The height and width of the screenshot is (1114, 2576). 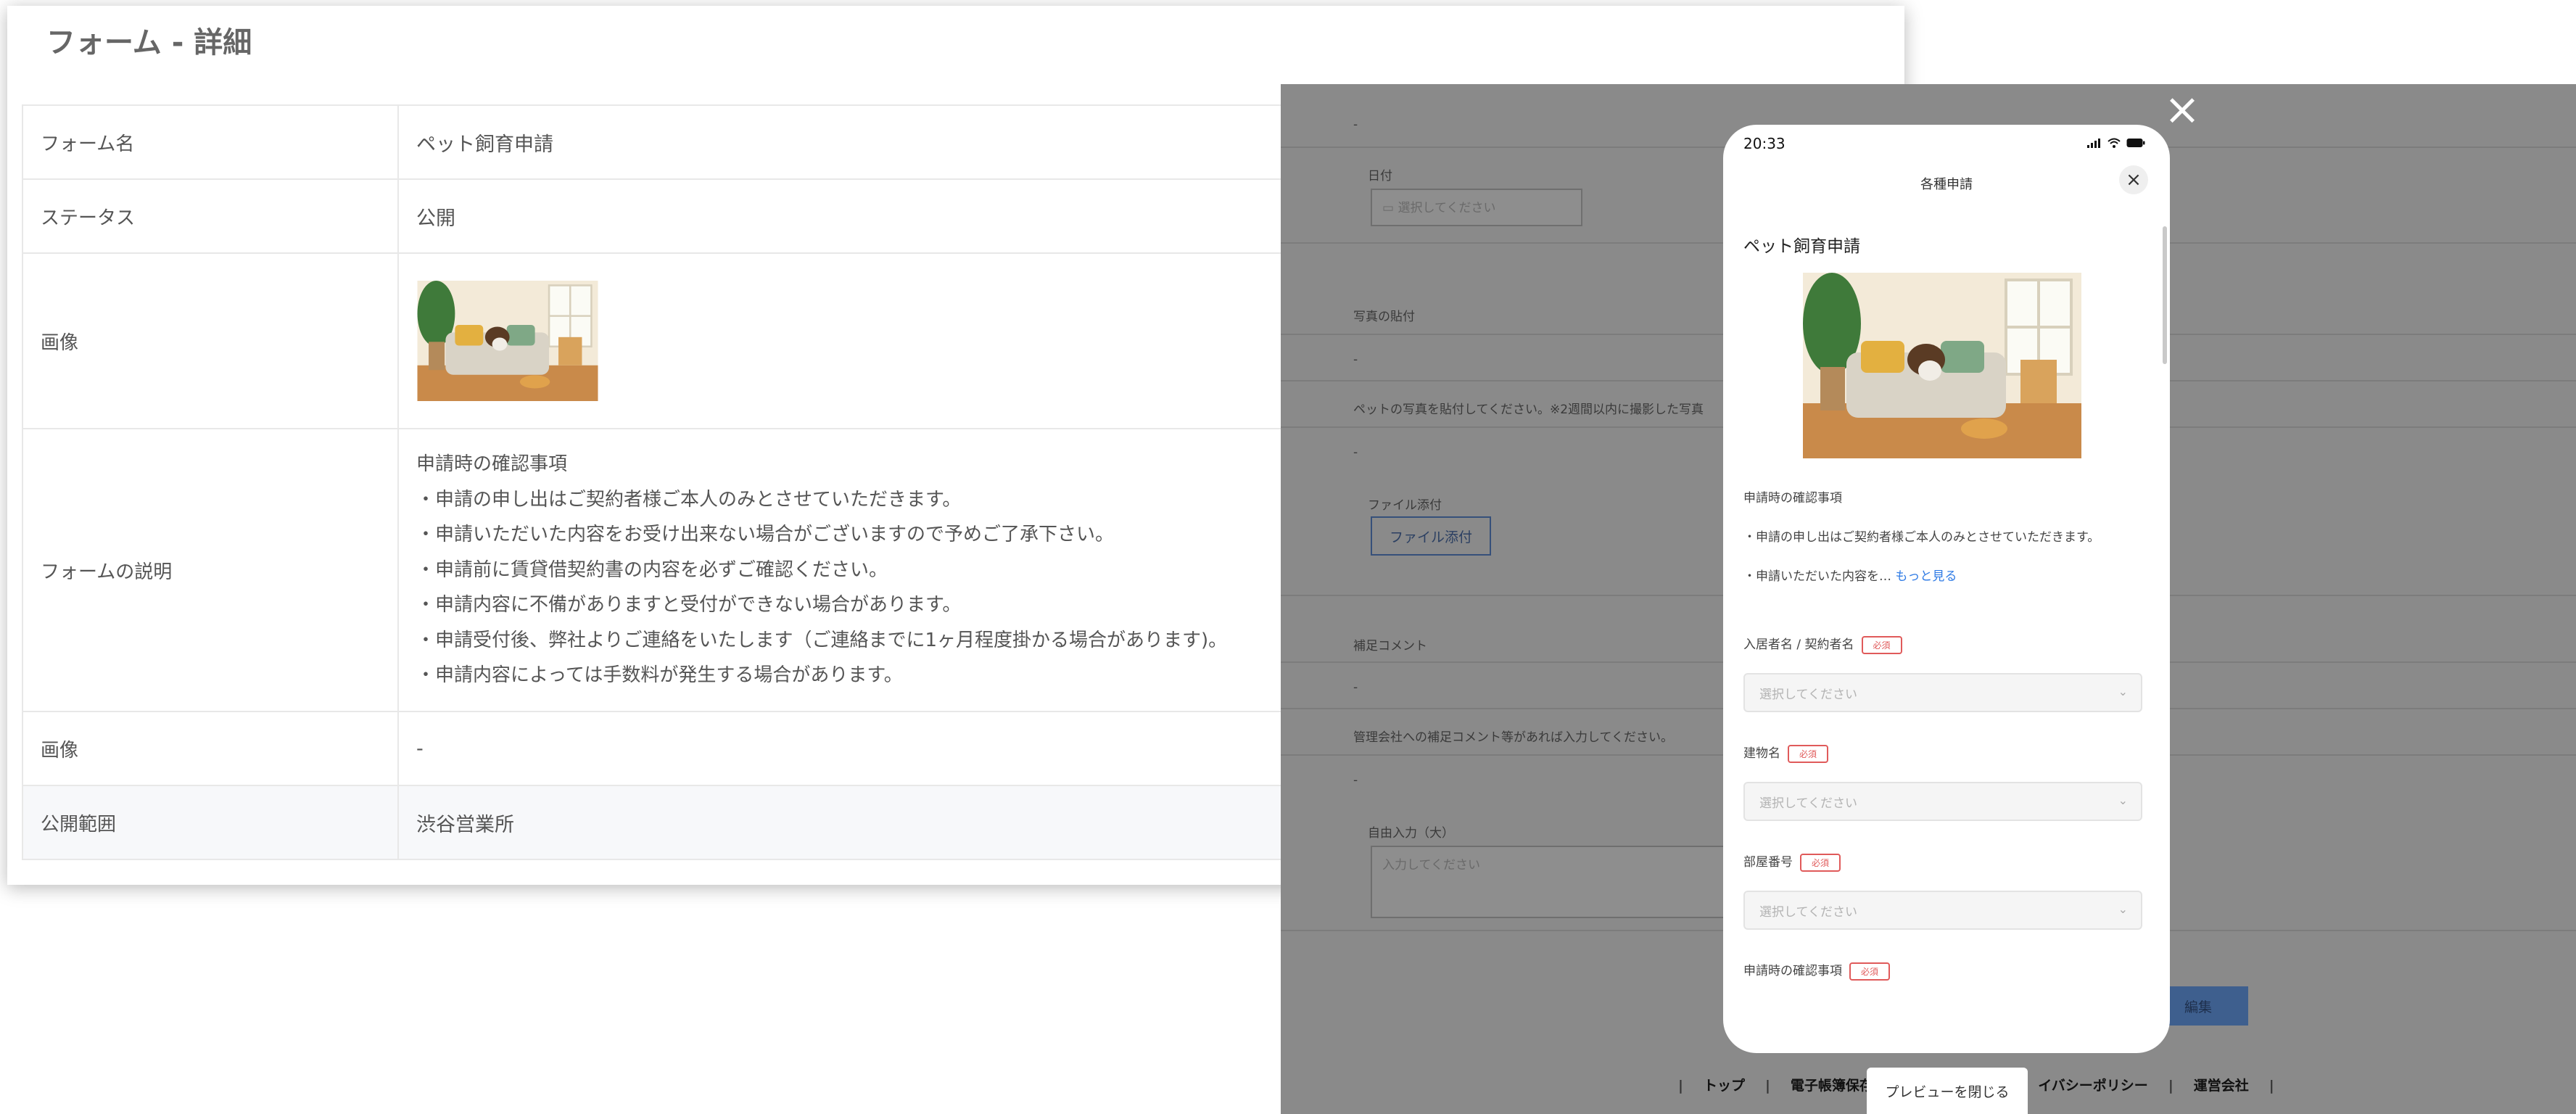 What do you see at coordinates (210, 142) in the screenshot?
I see `row-label: フォーム名` at bounding box center [210, 142].